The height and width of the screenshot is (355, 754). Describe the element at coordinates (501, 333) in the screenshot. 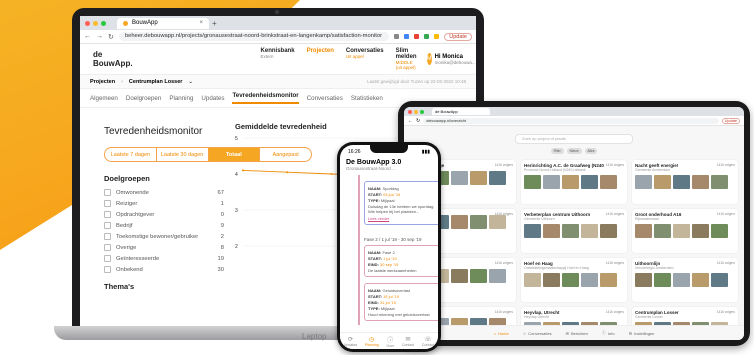

I see `nav-home: ⌂ Home` at that location.